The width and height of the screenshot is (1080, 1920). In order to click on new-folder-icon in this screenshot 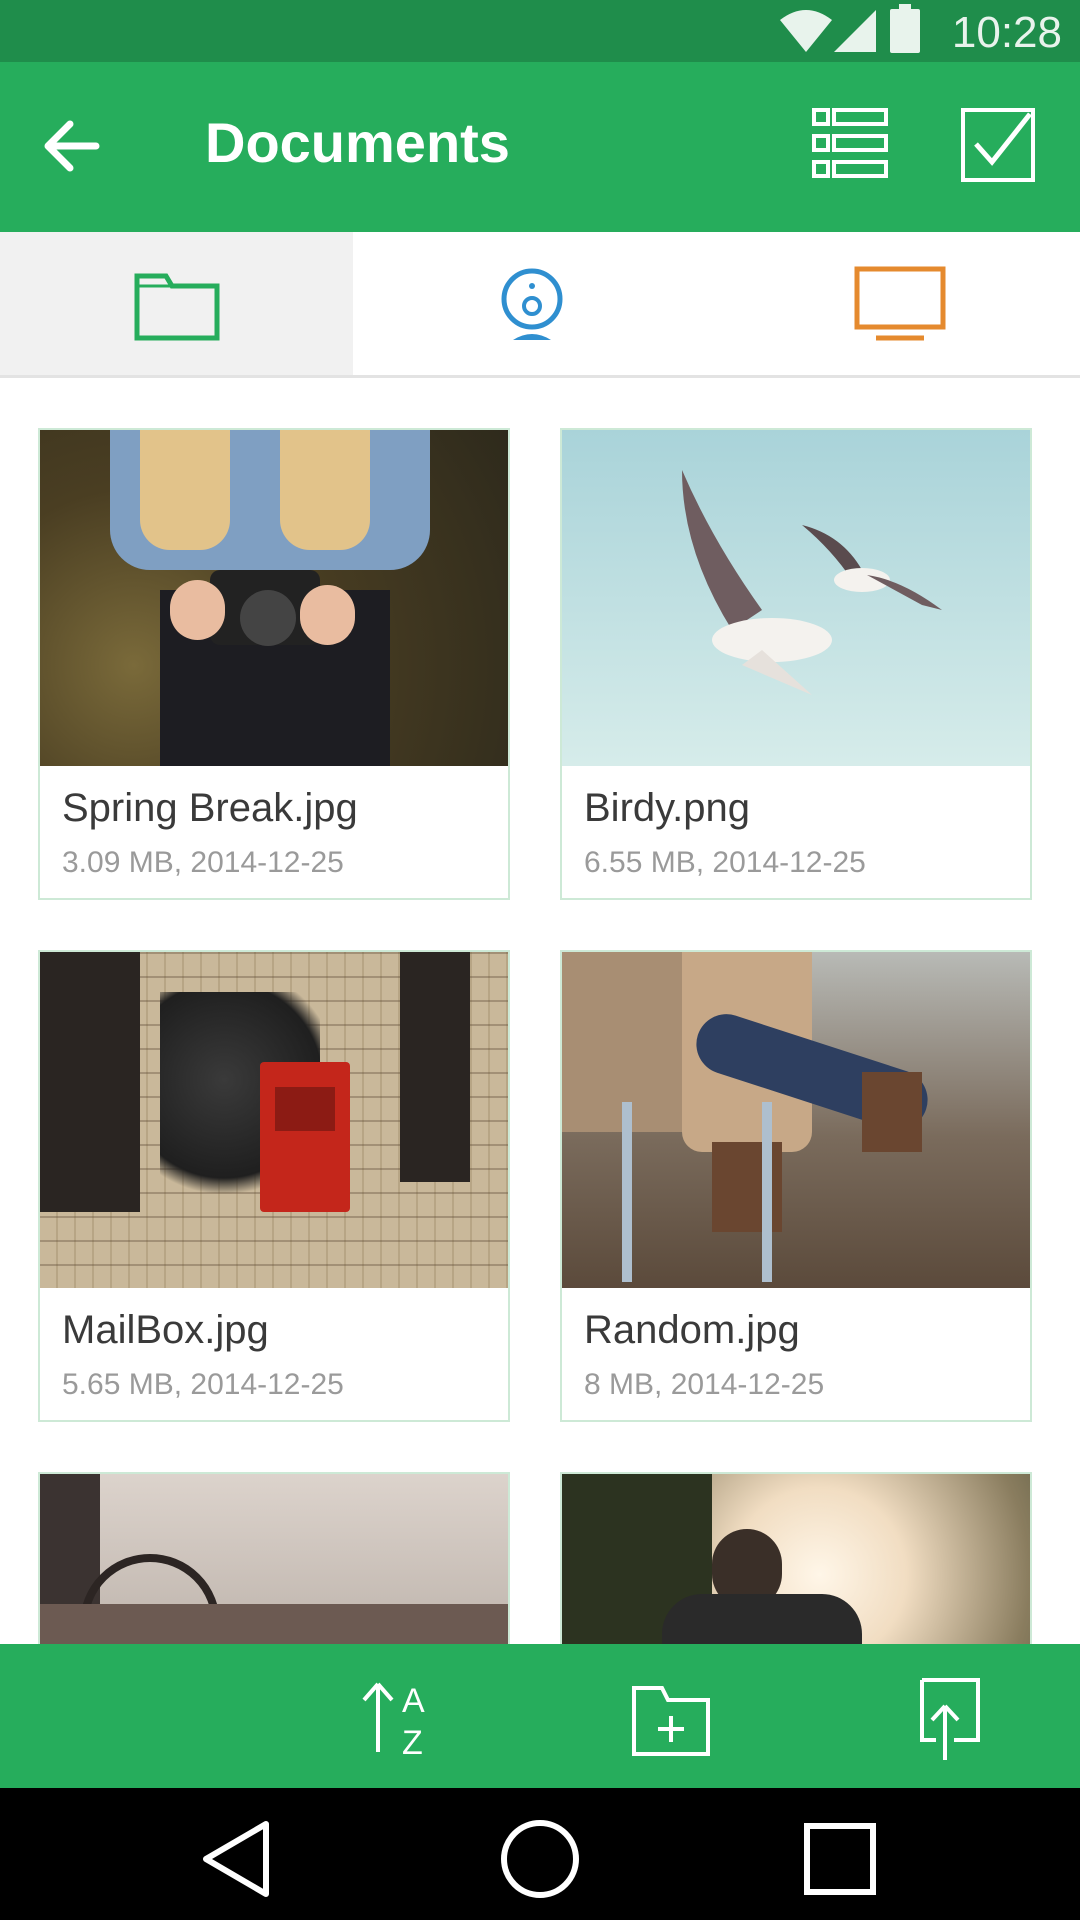, I will do `click(671, 1717)`.